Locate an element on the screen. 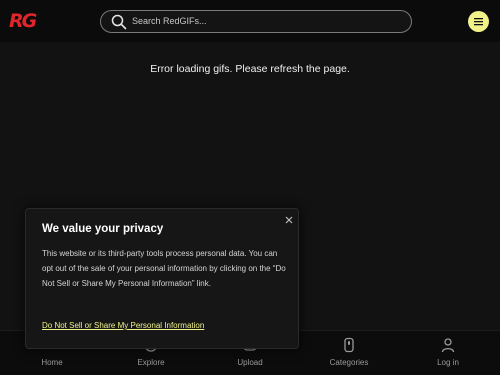 The height and width of the screenshot is (375, 500). nav-home-label: Home is located at coordinates (52, 362).